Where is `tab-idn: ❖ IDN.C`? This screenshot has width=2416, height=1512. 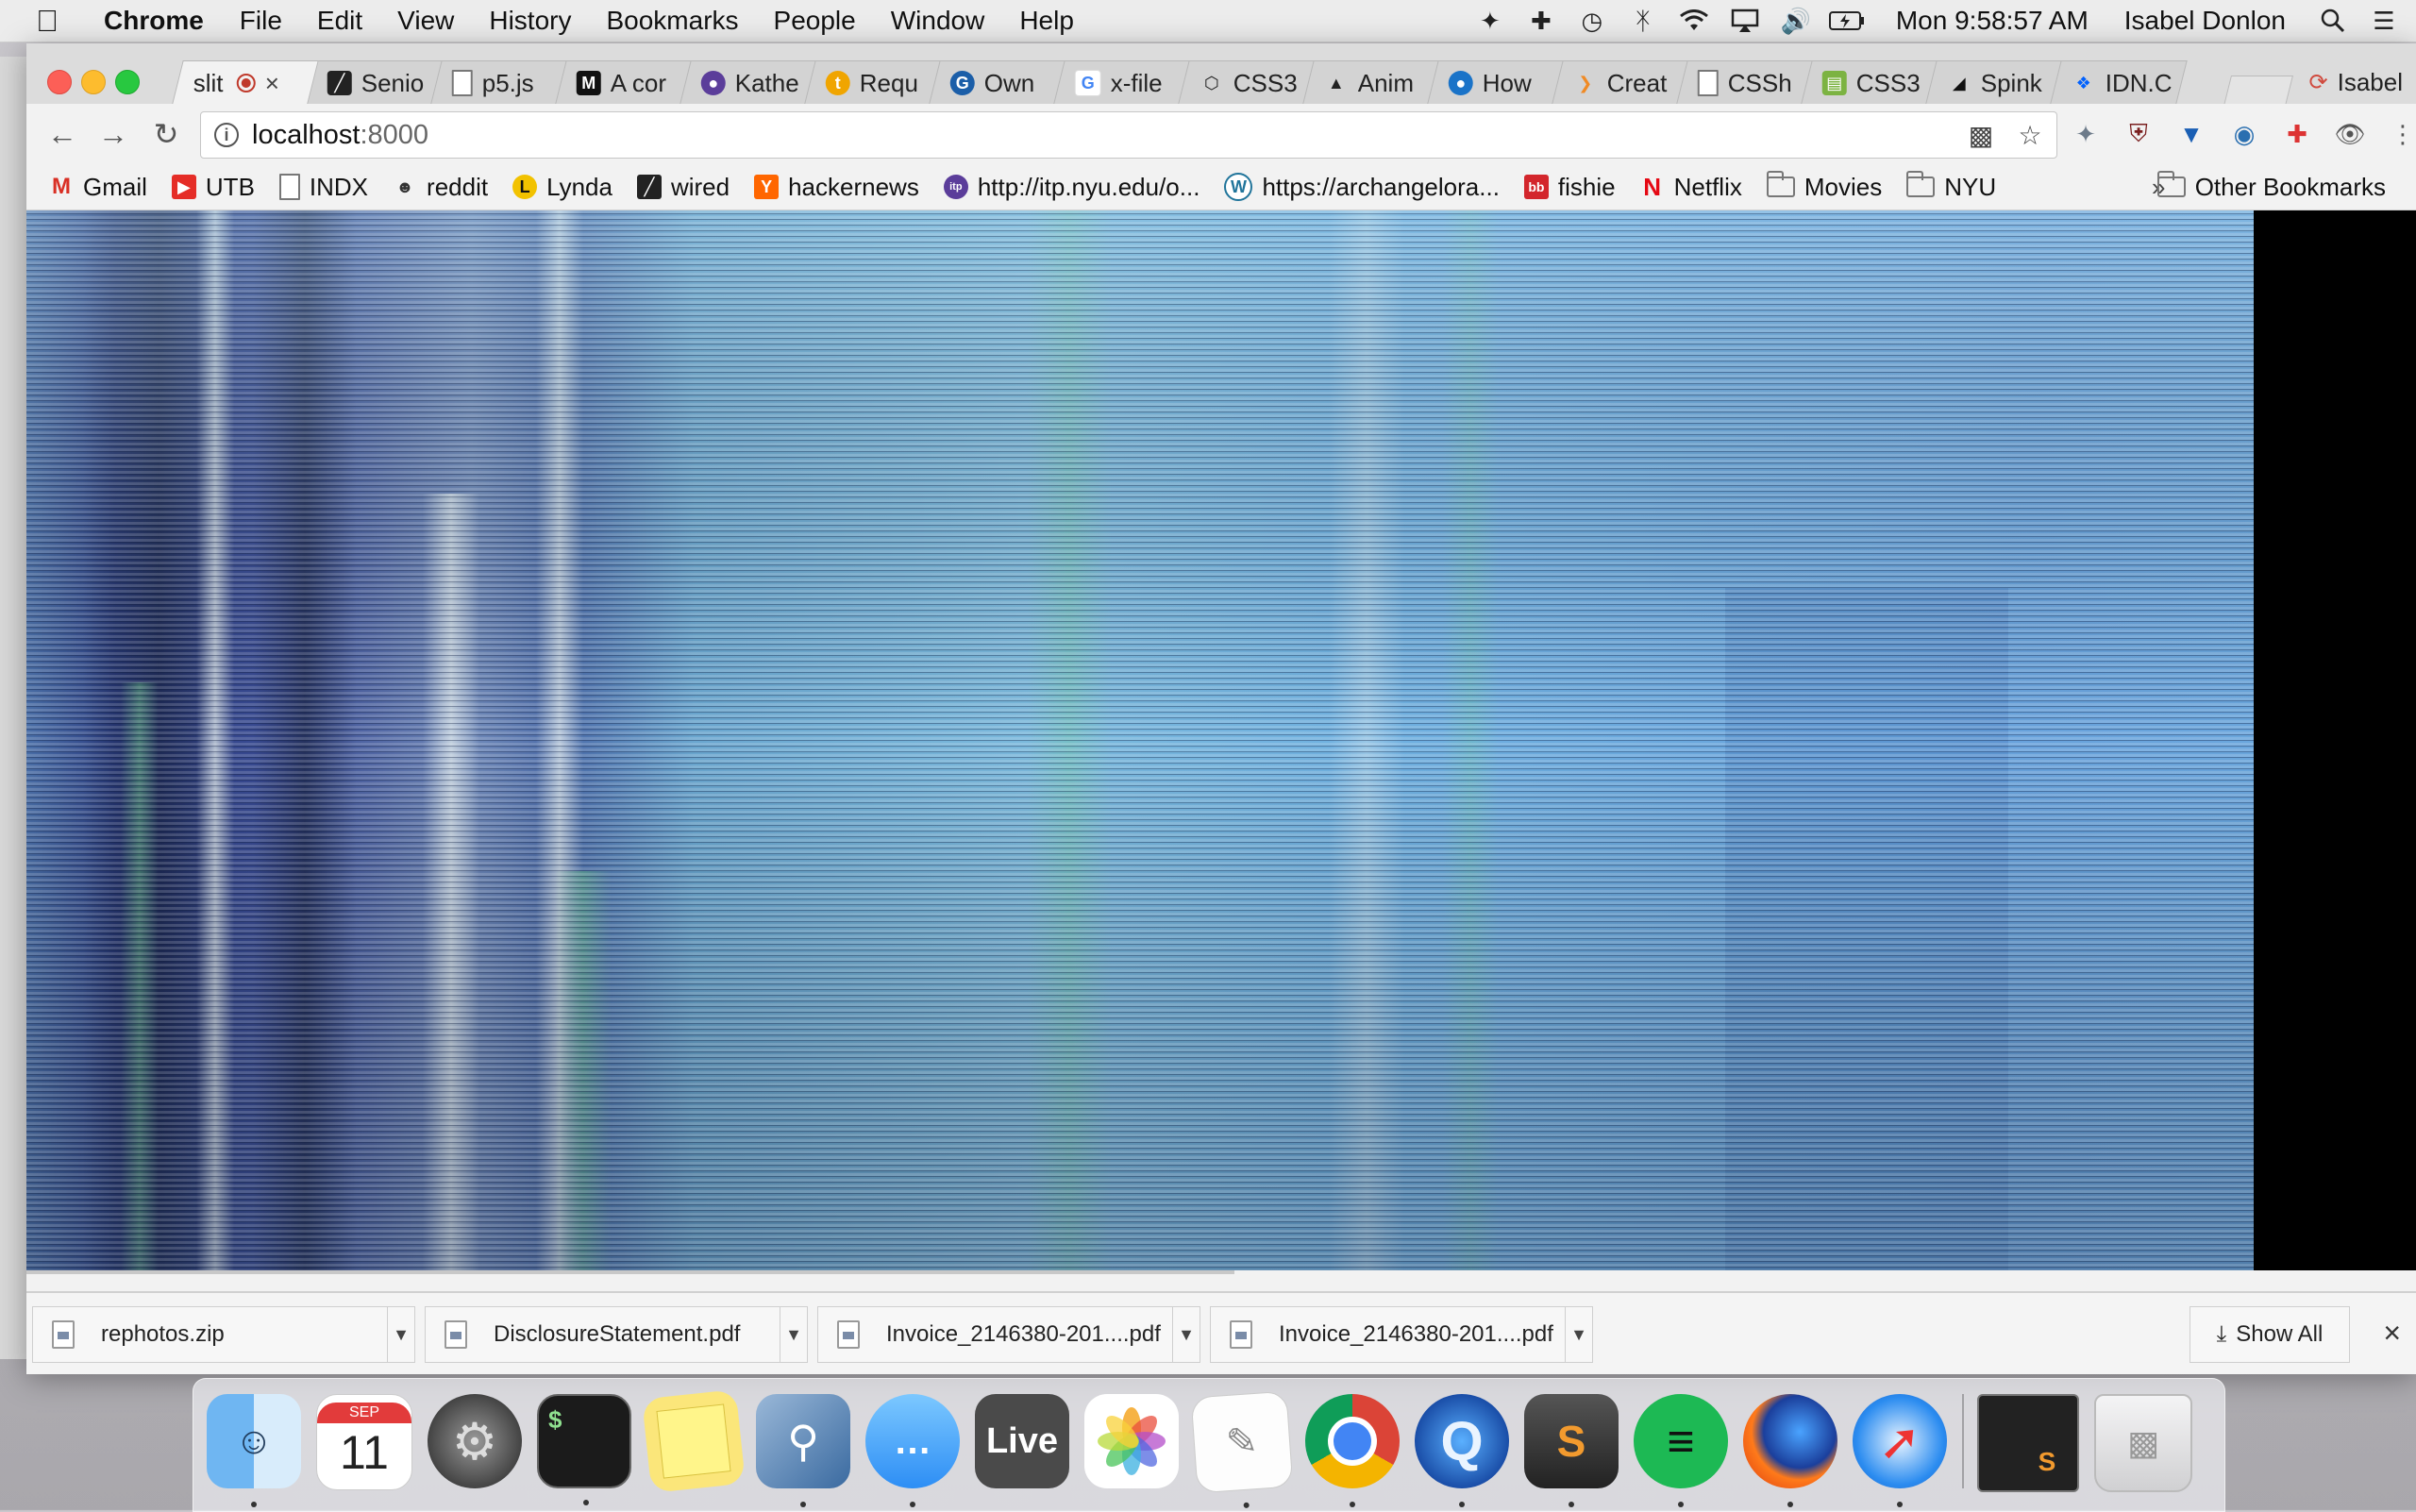
tab-idn: ❖ IDN.C is located at coordinates (2119, 82).